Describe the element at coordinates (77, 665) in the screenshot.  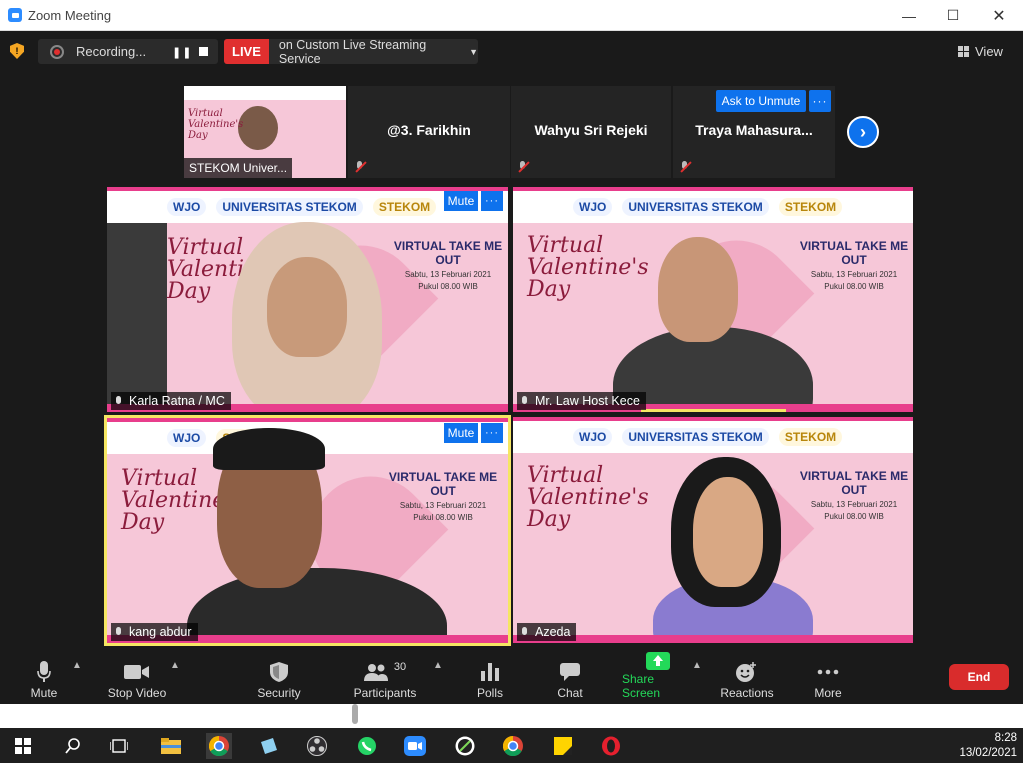
I see `audio-options-chevron-icon: ▲` at that location.